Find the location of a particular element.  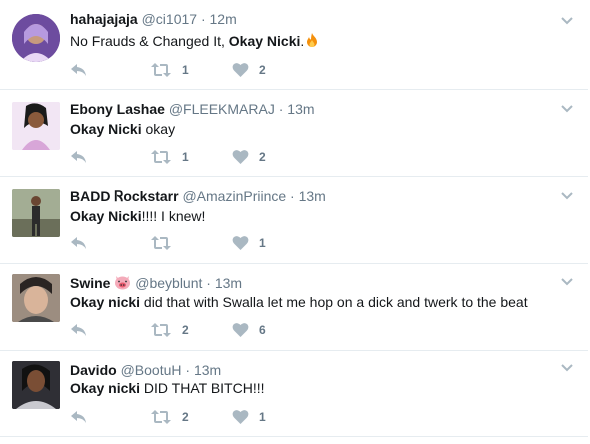

user-name: Ebony Lashae is located at coordinates (117, 109).